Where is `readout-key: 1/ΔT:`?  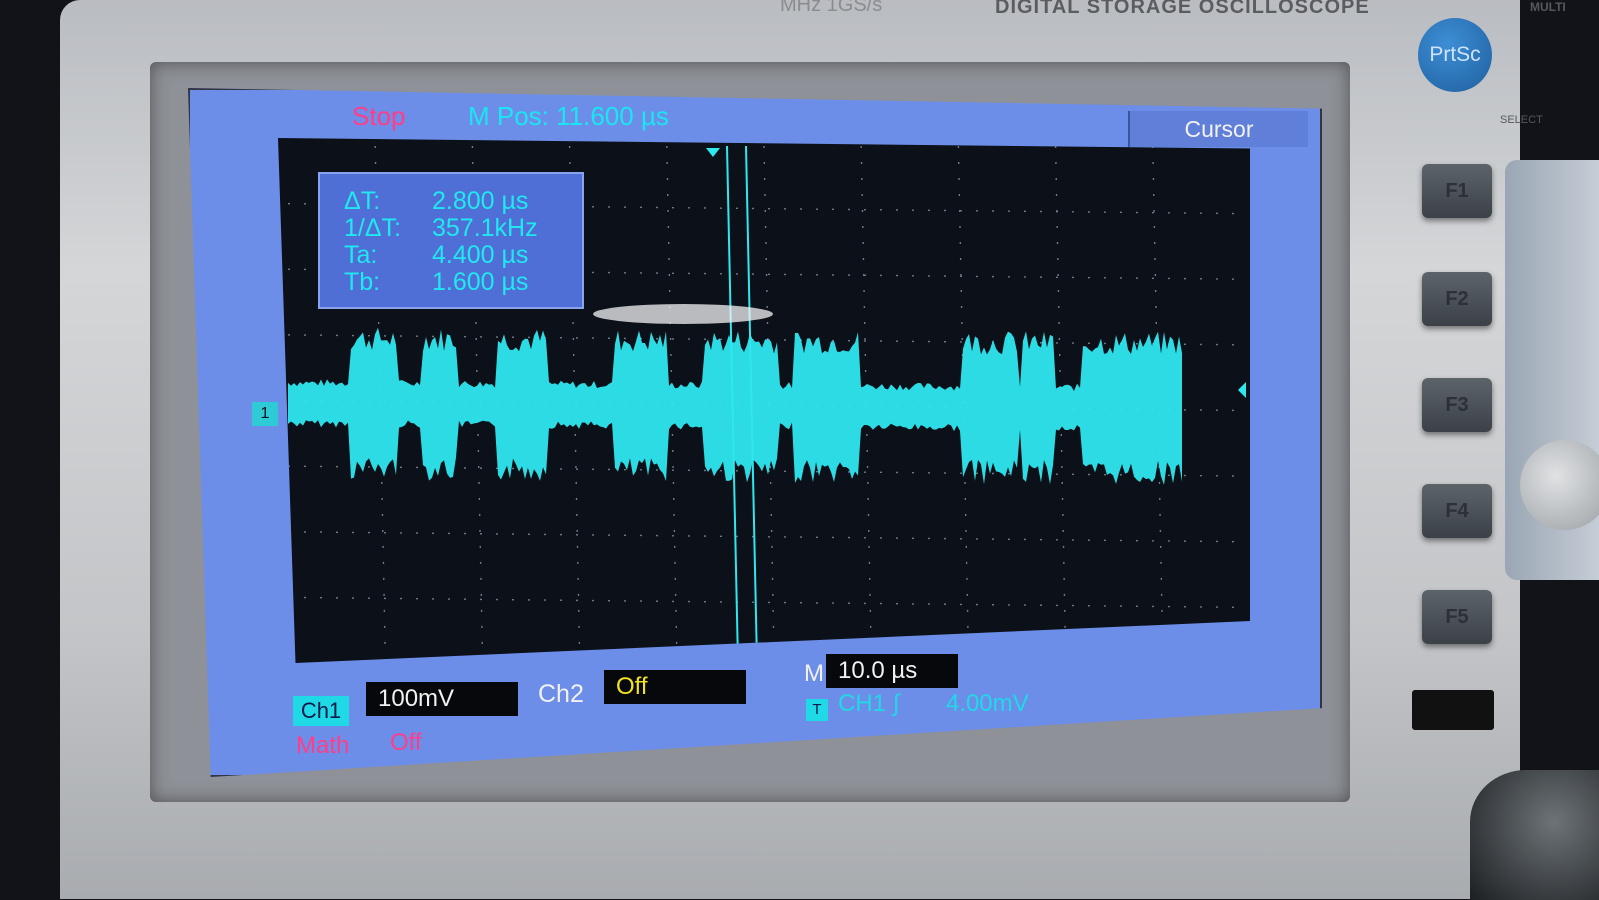
readout-key: 1/ΔT: is located at coordinates (372, 228).